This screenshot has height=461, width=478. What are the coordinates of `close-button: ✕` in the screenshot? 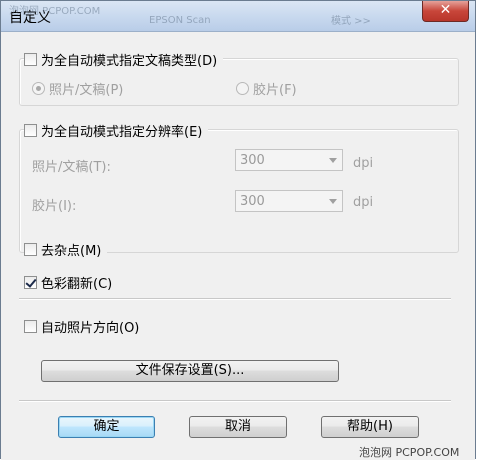 It's located at (445, 11).